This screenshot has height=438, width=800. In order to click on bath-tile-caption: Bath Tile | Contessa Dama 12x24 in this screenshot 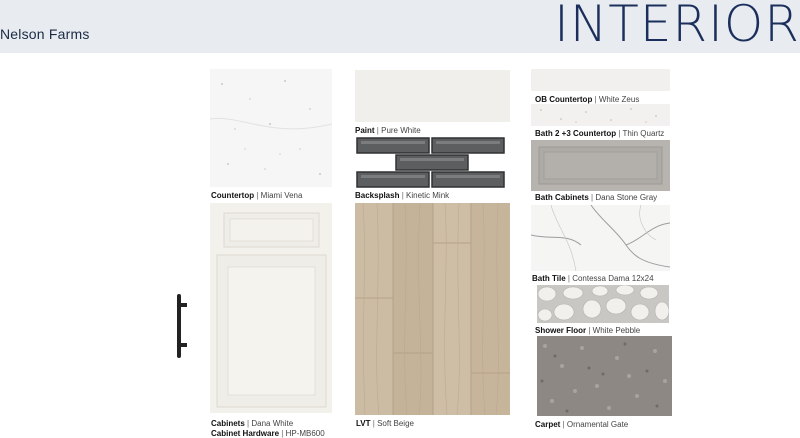, I will do `click(593, 278)`.